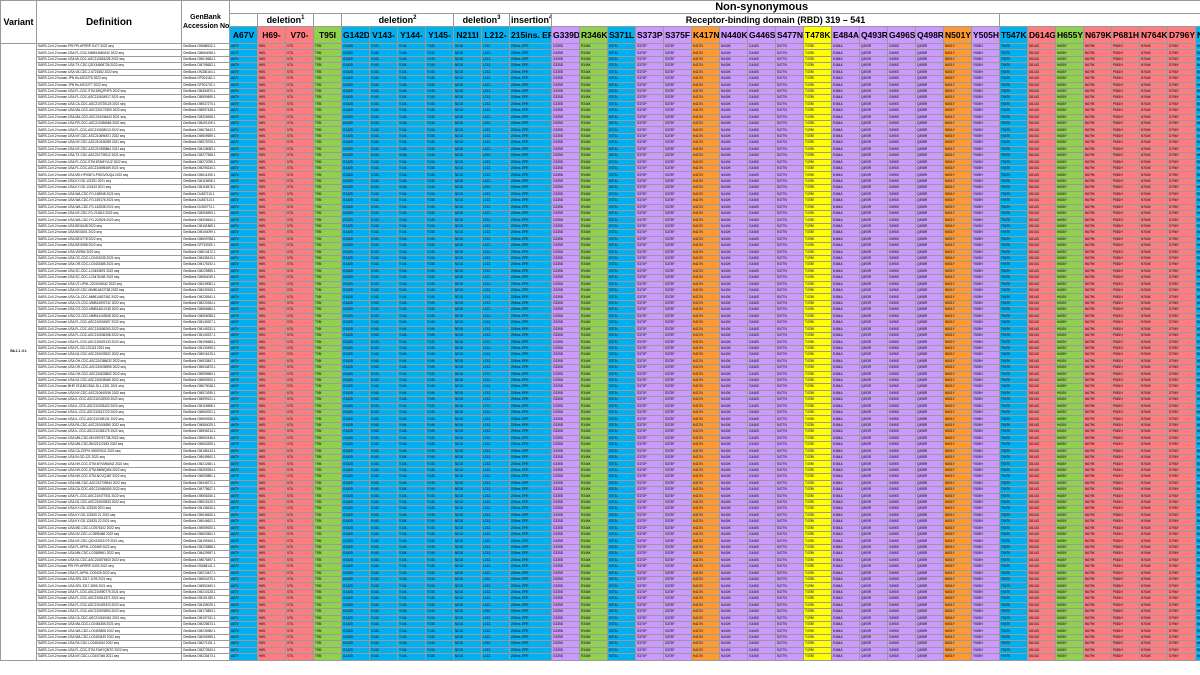 The width and height of the screenshot is (1200, 675). Describe the element at coordinates (677, 35) in the screenshot. I see `mutation-header-s375f: S375F` at that location.